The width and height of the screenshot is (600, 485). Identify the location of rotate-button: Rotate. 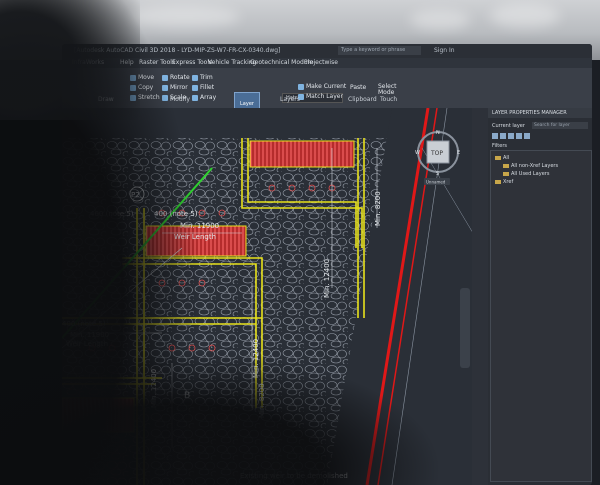
(176, 77).